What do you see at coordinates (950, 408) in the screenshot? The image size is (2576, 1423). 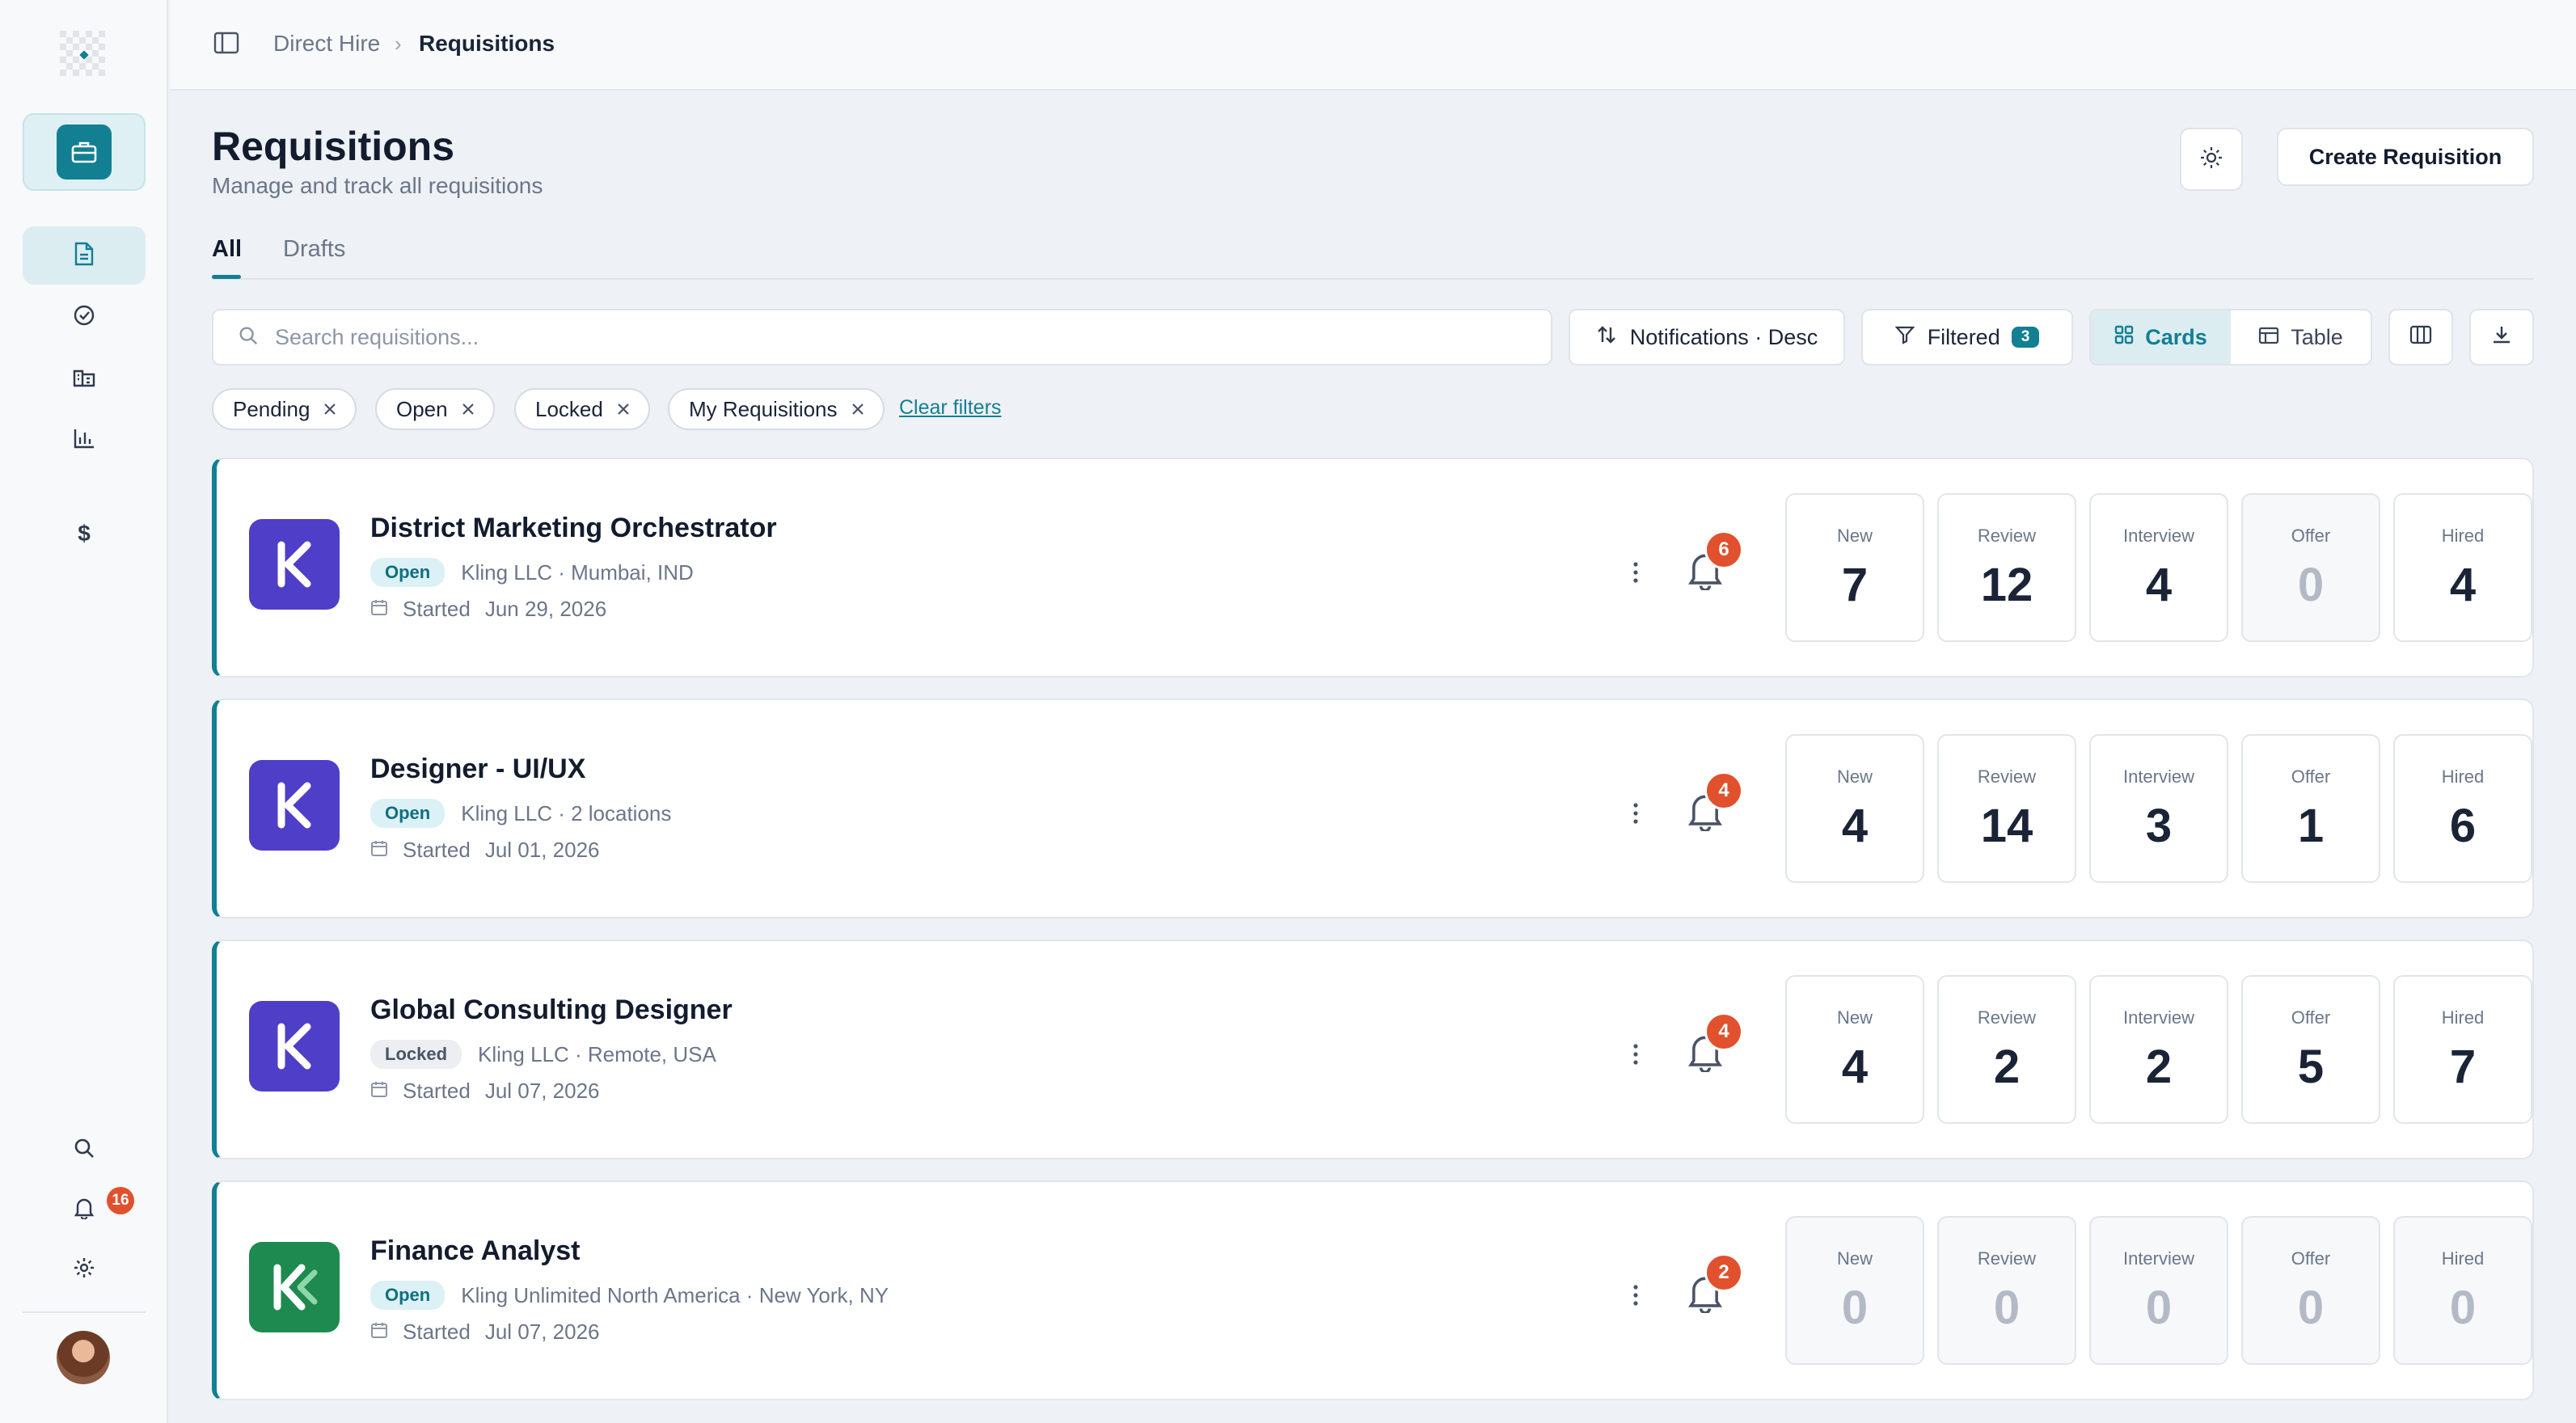 I see `clear-filters-link: Clear filters` at bounding box center [950, 408].